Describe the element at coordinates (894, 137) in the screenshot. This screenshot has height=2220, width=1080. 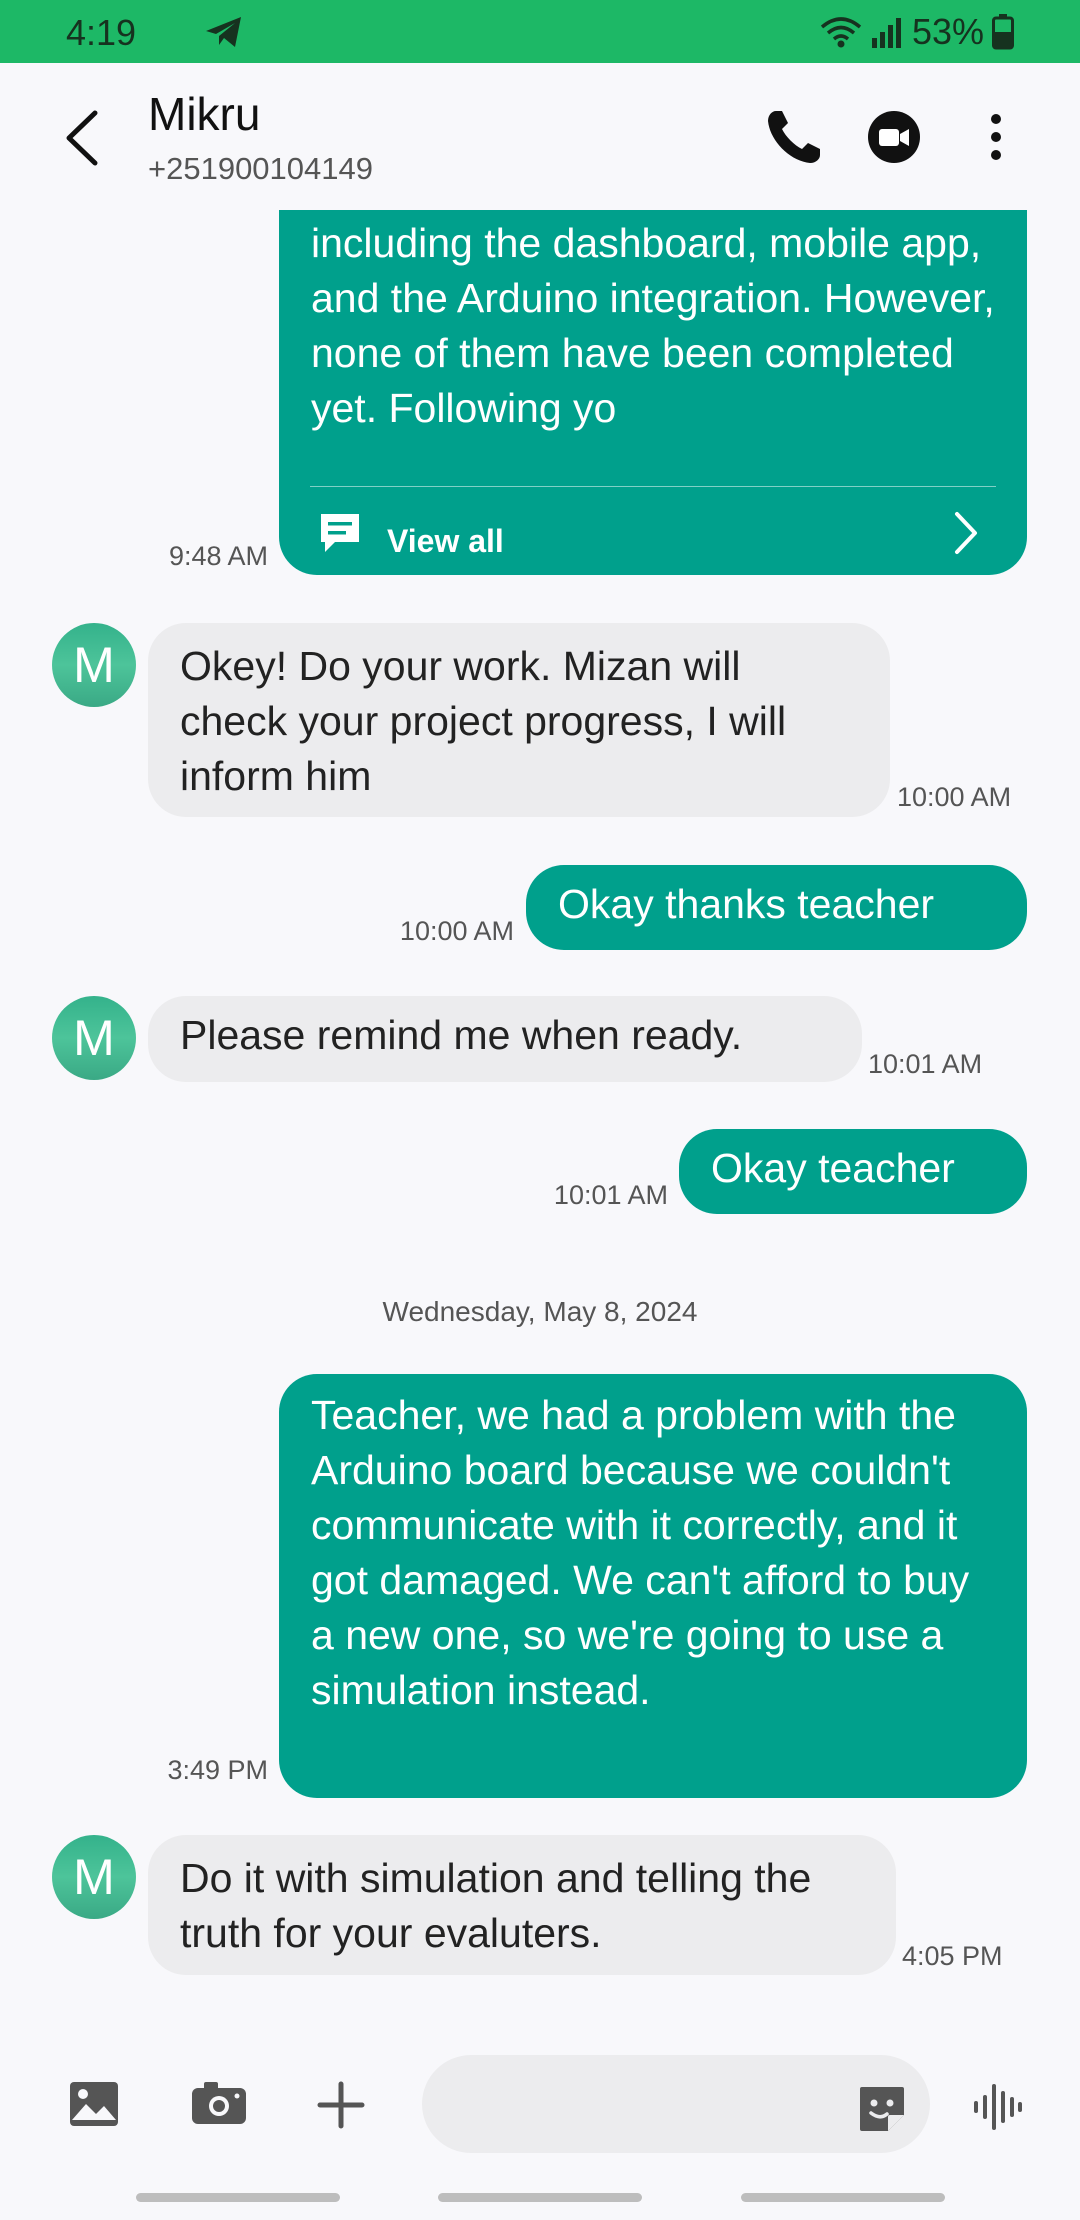
I see `video-call-icon` at that location.